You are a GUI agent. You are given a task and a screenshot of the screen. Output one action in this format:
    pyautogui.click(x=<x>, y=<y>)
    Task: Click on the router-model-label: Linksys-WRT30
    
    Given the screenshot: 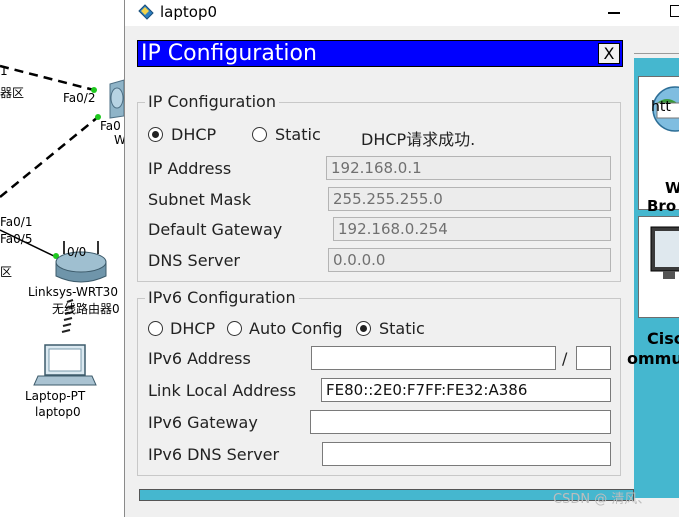 What is the action you would take?
    pyautogui.click(x=73, y=292)
    